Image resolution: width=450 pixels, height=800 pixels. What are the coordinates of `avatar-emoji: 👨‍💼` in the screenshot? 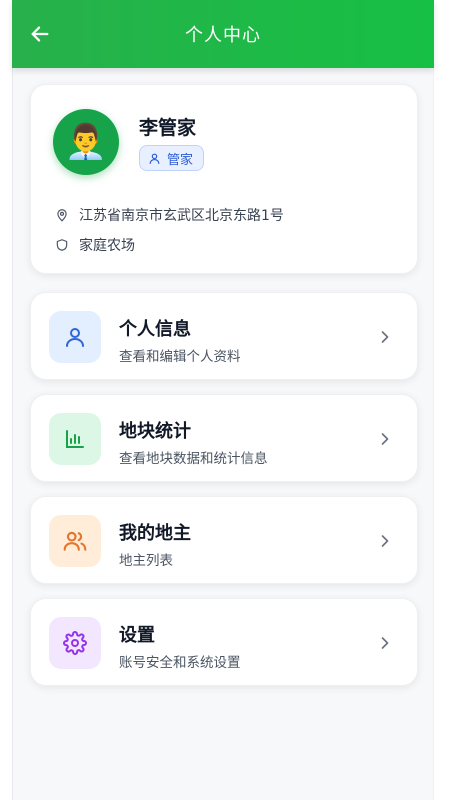 It's located at (86, 142).